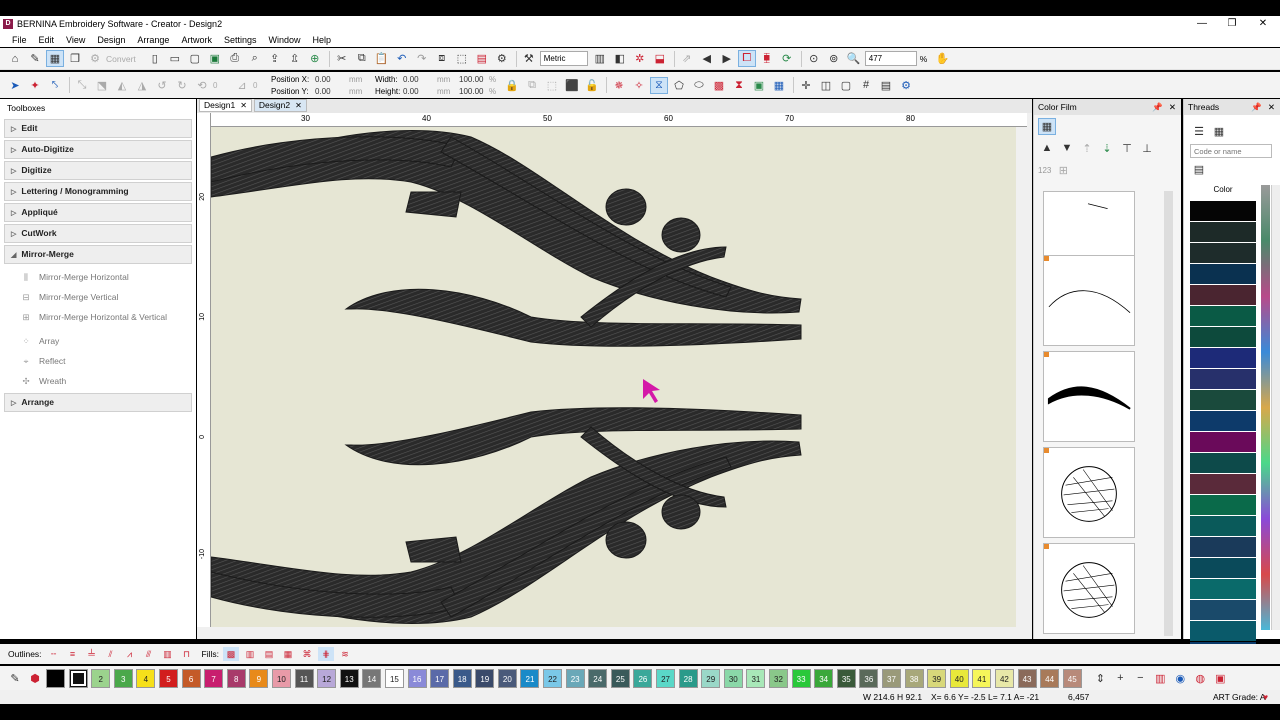 Image resolution: width=1280 pixels, height=720 pixels. Describe the element at coordinates (660, 58) in the screenshot. I see `show-objects-icon: ⬓` at that location.